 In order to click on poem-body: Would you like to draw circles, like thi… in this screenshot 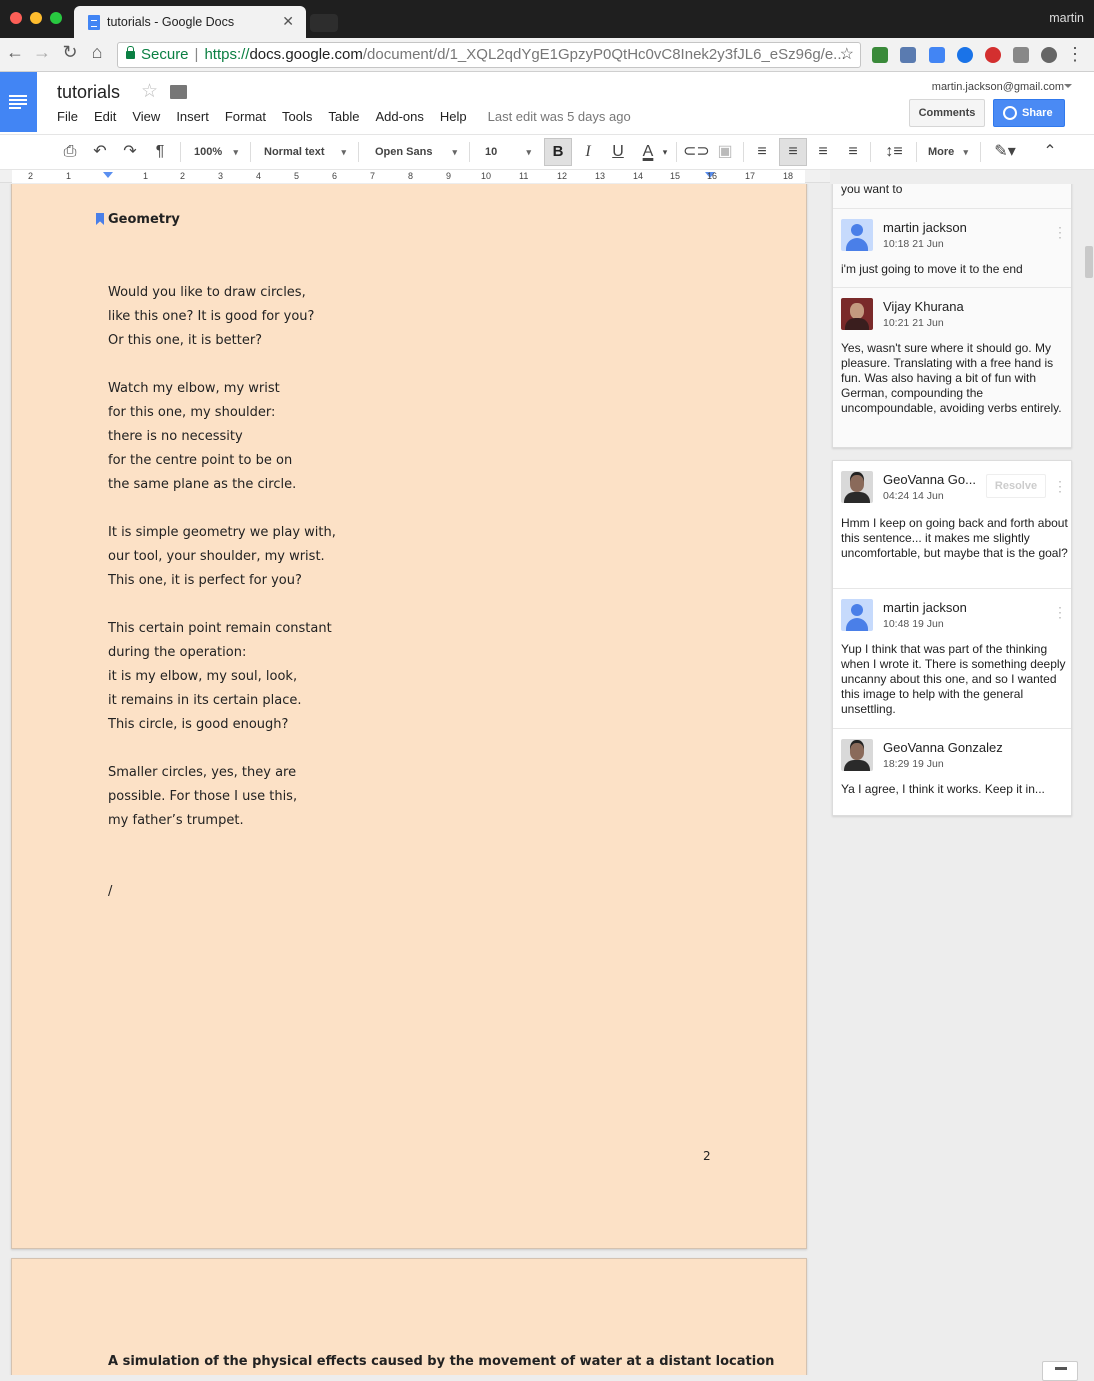, I will do `click(222, 561)`.